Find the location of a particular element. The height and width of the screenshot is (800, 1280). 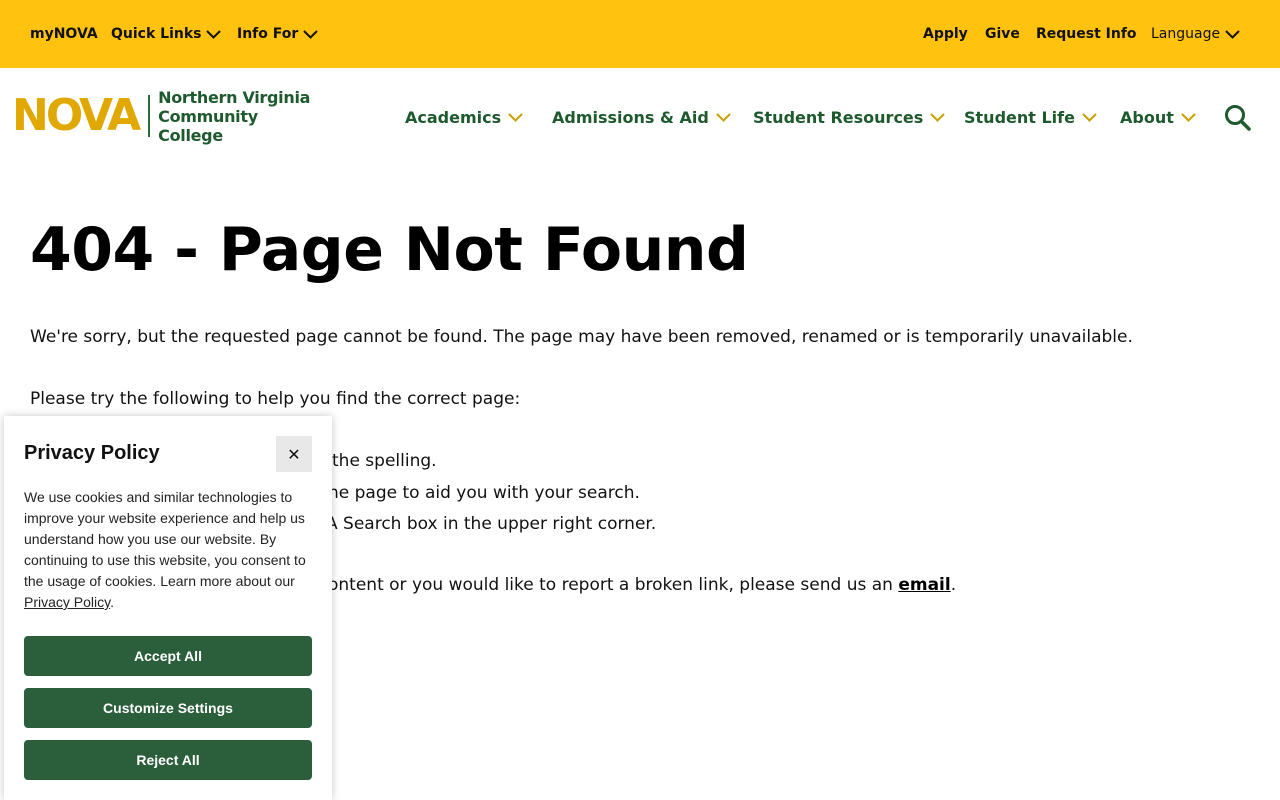

search-icon is located at coordinates (1238, 118).